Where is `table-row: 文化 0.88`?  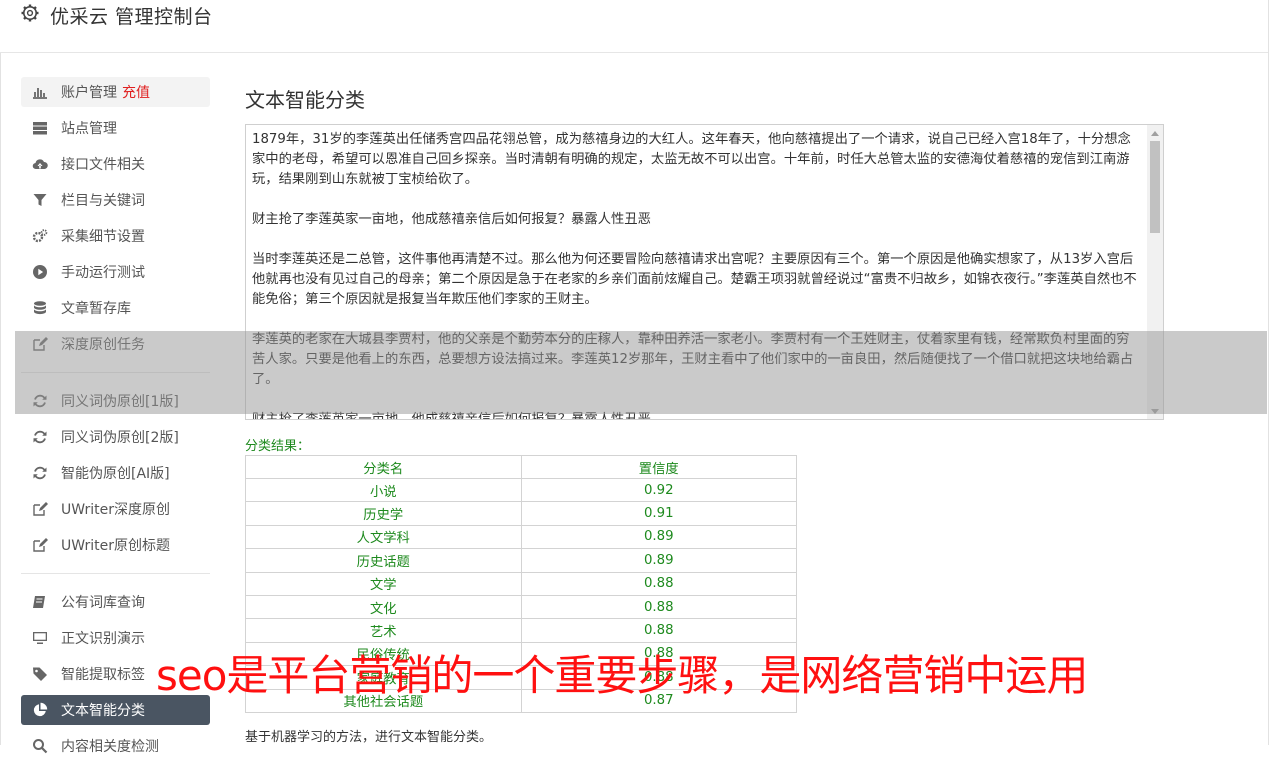 table-row: 文化 0.88 is located at coordinates (521, 607).